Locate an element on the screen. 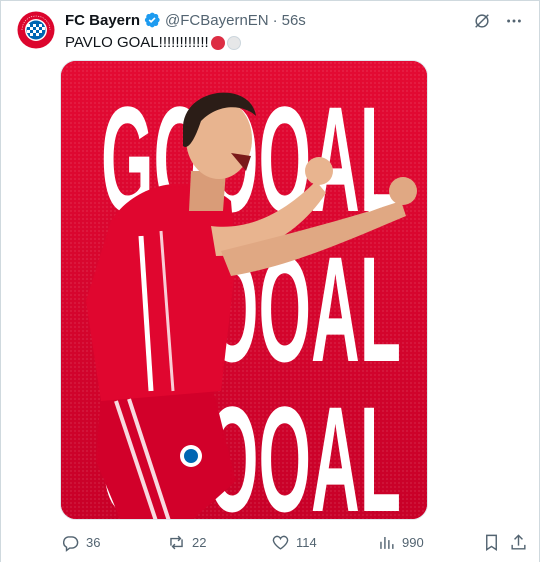 The image size is (540, 562). reply-button: 36 is located at coordinates (80, 542).